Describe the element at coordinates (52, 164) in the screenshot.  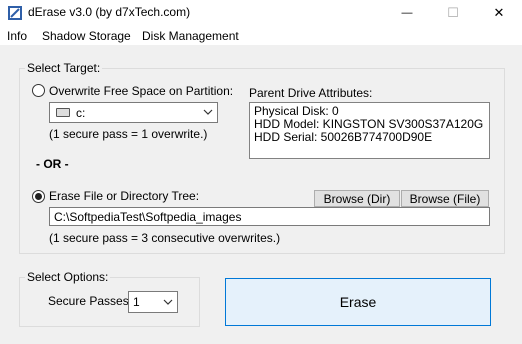
I see `or-separator: - OR -` at that location.